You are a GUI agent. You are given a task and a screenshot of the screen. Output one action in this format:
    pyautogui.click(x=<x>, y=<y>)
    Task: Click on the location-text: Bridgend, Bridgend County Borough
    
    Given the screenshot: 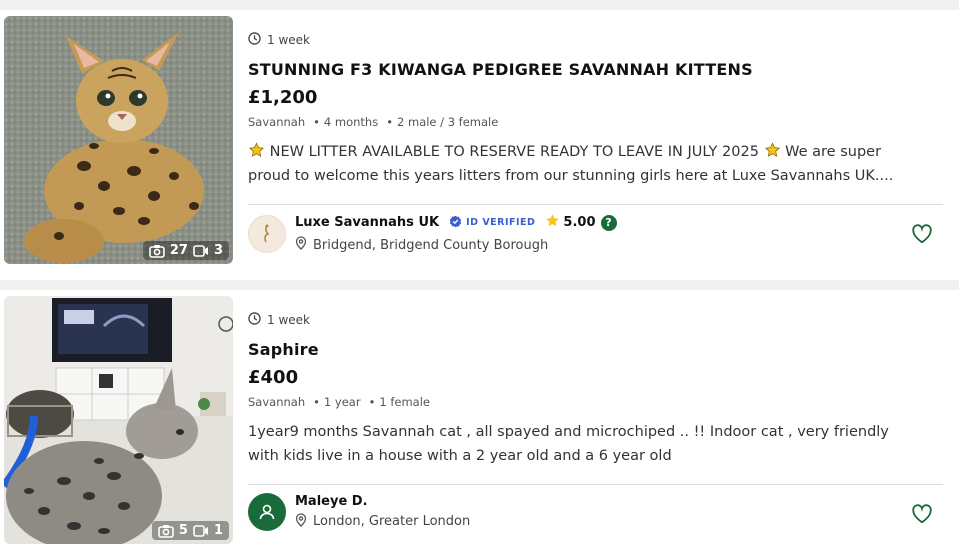 What is the action you would take?
    pyautogui.click(x=431, y=245)
    